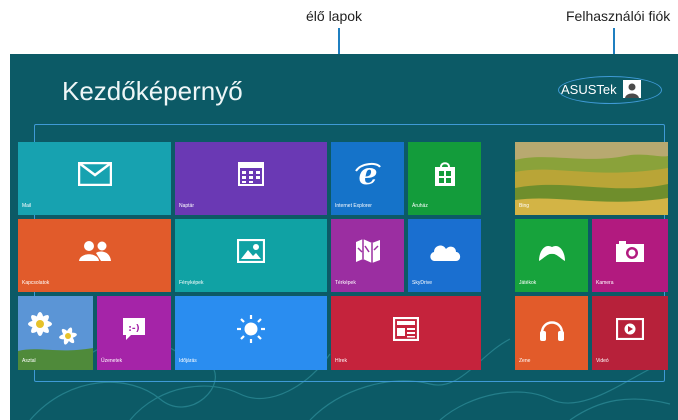  I want to click on user-account-highlight, so click(610, 90).